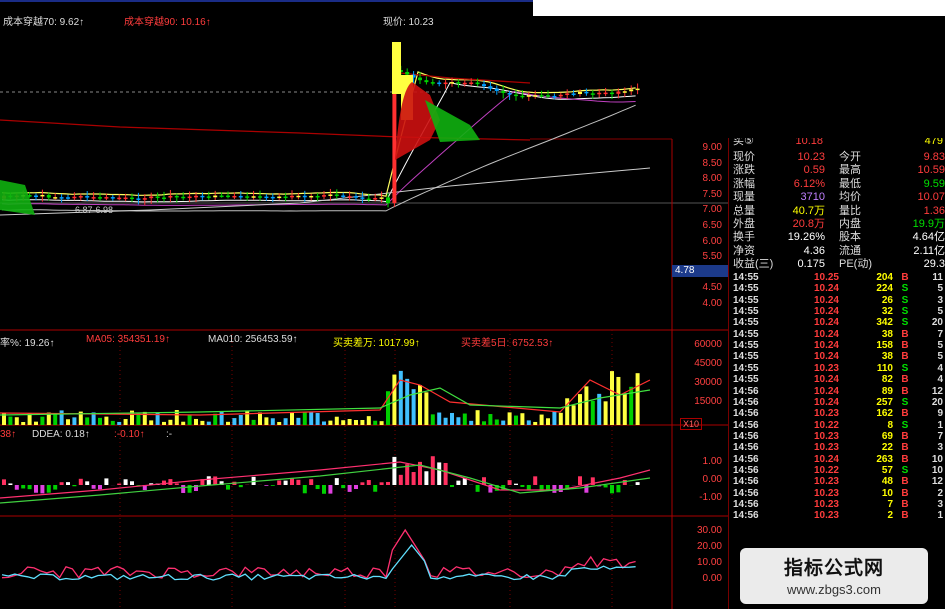 Image resolution: width=945 pixels, height=609 pixels. What do you see at coordinates (839, 481) in the screenshot?
I see `tick-row: 14:56 10.23 48 B 12` at bounding box center [839, 481].